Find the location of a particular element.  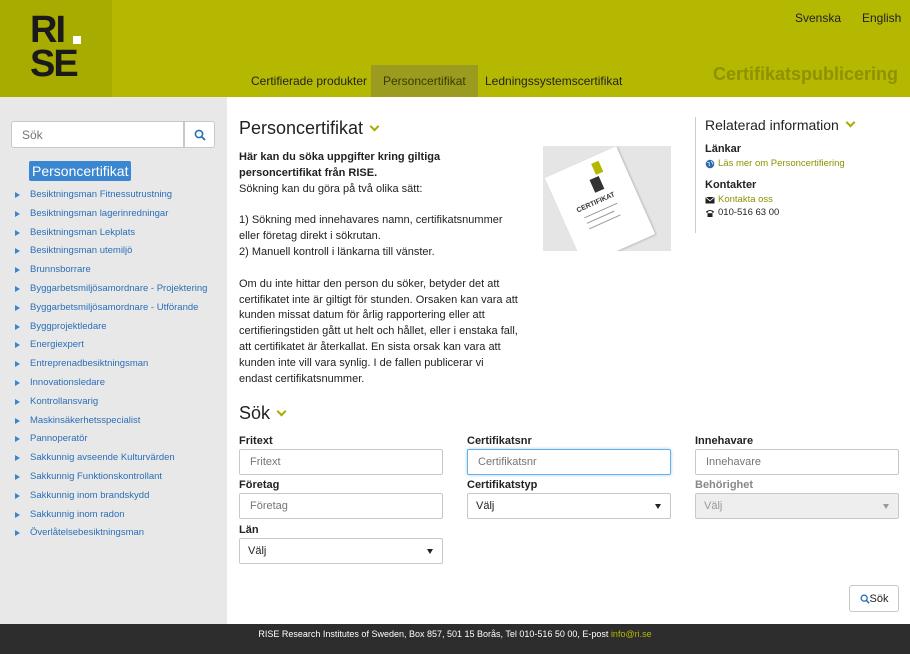

sidebar-item: Besiktningsman lagerinredningar is located at coordinates (117, 214).